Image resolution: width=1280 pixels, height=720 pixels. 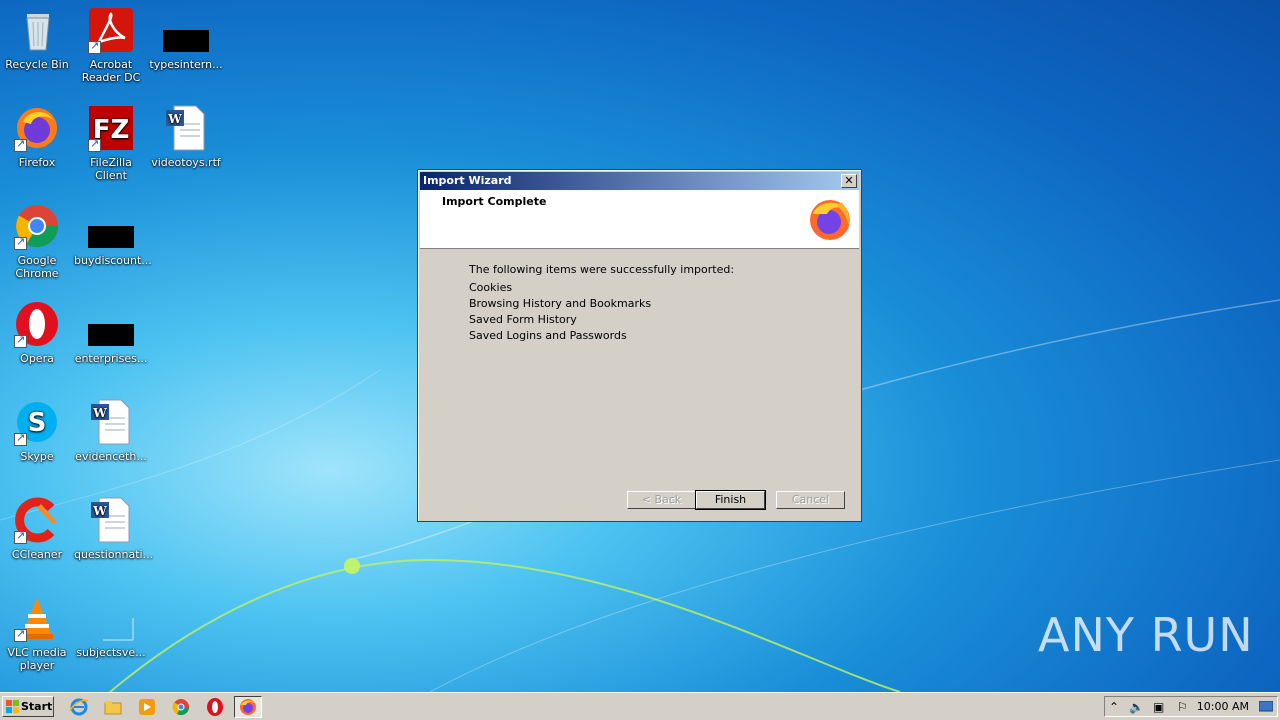 What do you see at coordinates (491, 287) in the screenshot?
I see `imported-item: Cookies` at bounding box center [491, 287].